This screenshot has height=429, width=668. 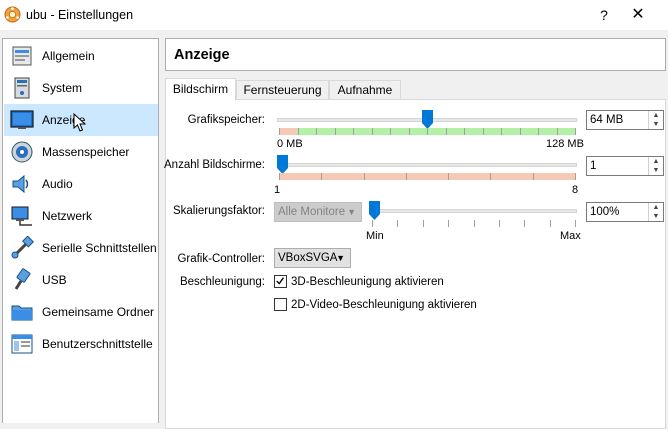 I want to click on acceleration-label: Beschleunigung:, so click(x=222, y=282).